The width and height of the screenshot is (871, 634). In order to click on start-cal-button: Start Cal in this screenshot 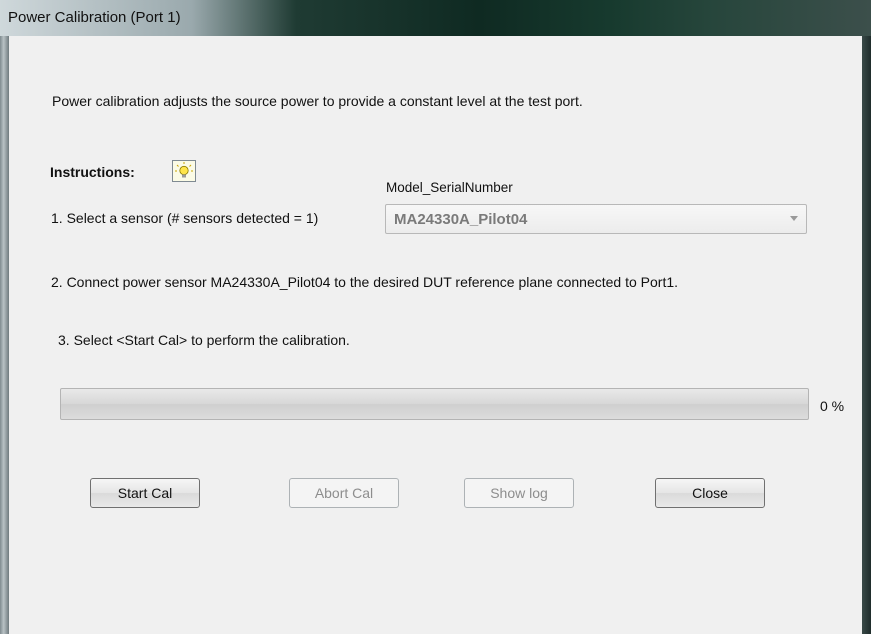, I will do `click(145, 493)`.